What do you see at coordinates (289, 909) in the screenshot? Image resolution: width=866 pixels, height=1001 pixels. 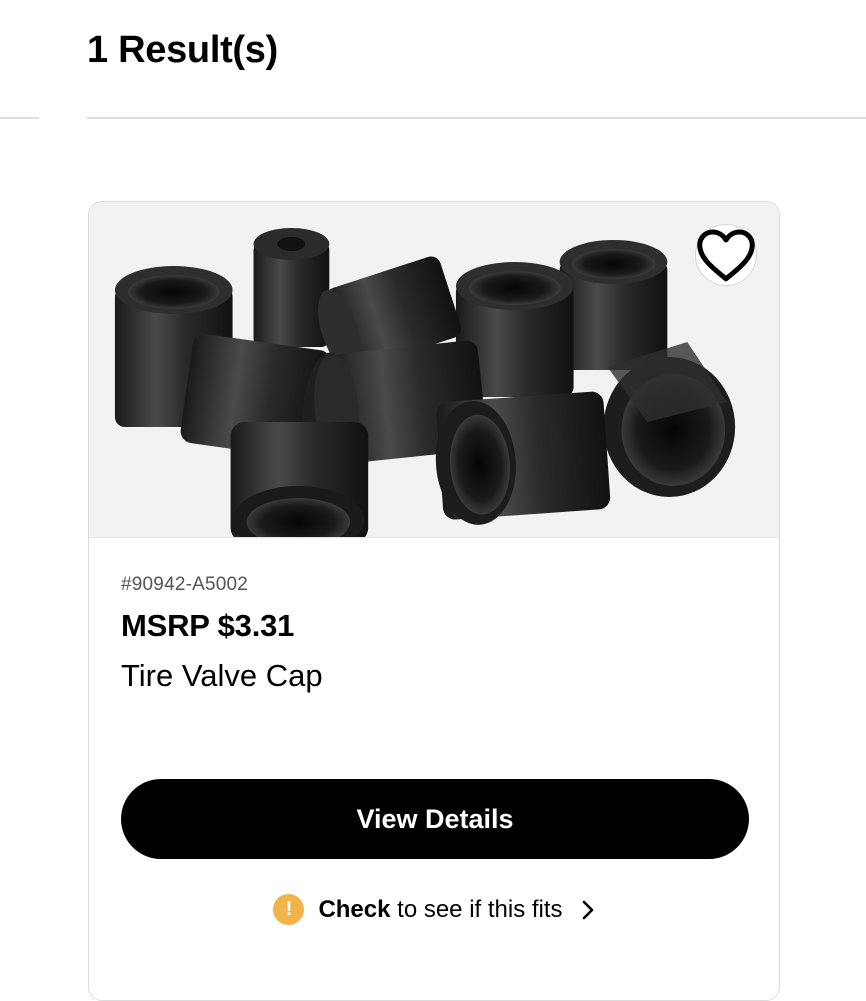 I see `warning-icon: !` at bounding box center [289, 909].